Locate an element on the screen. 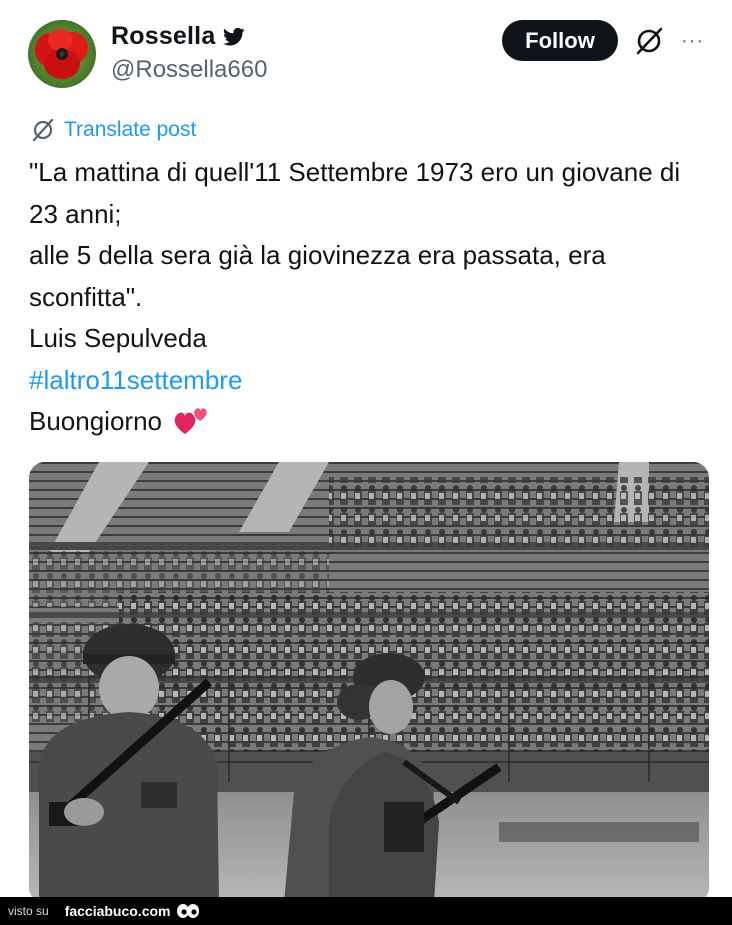 This screenshot has height=925, width=732. eyes-logo-icon is located at coordinates (187, 911).